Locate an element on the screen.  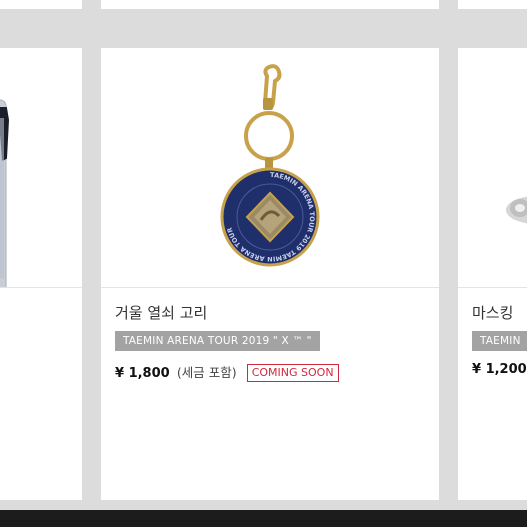
keychain-image: TAEMIN ARENA TOUR 2019 TAEMIN ARENA TOUR is located at coordinates (270, 165).